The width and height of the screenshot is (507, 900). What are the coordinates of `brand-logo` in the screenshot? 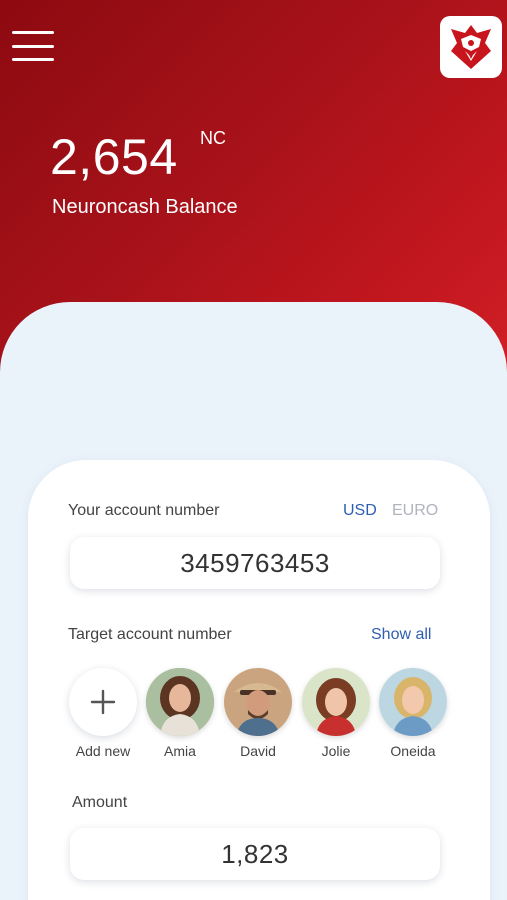 It's located at (471, 47).